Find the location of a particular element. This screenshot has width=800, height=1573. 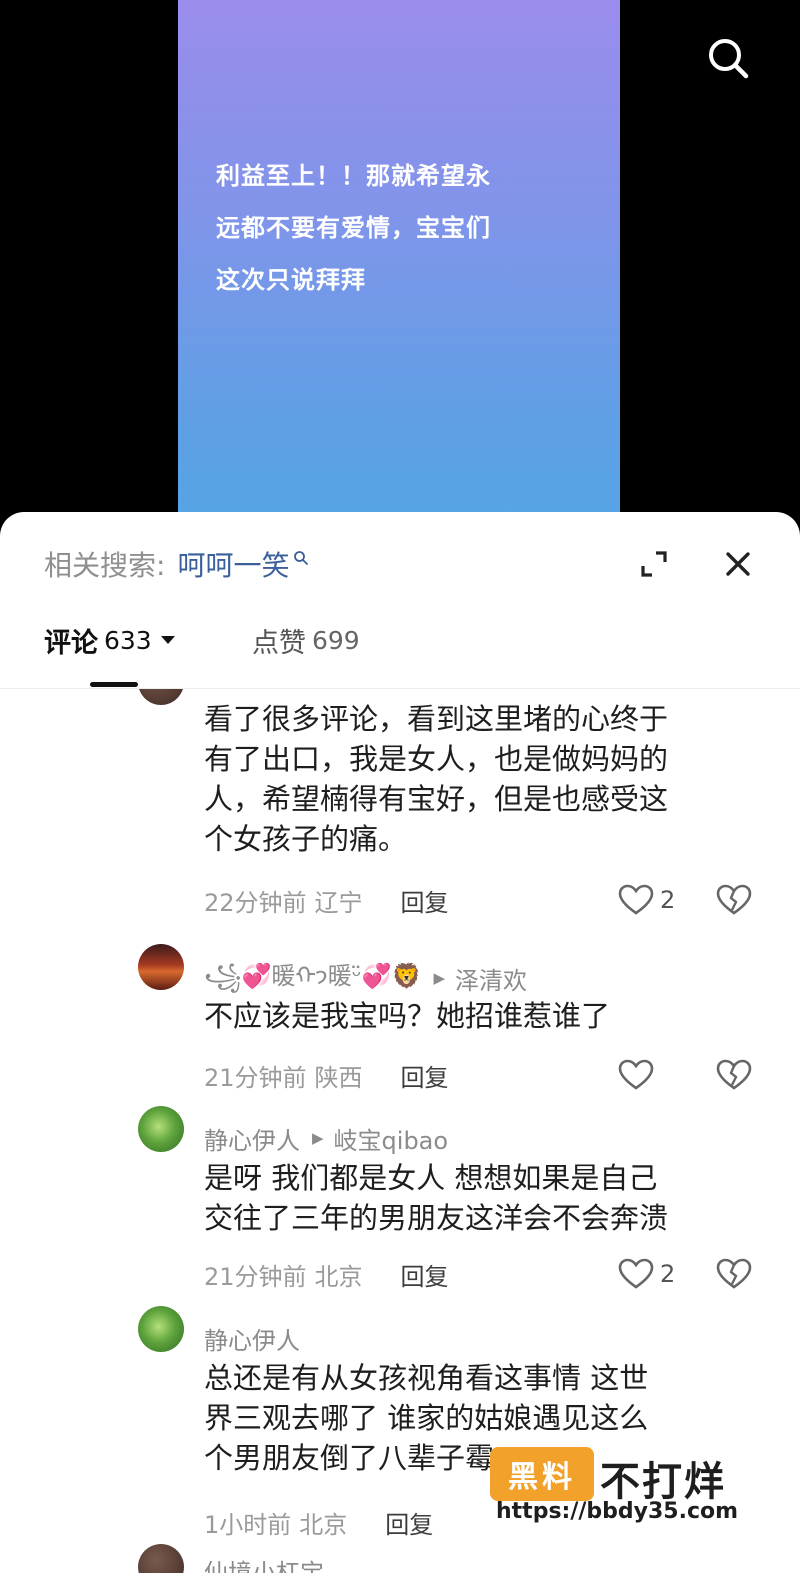

comment-line: 交往了三年的男朋友这洋会不会奔溃 is located at coordinates (436, 1218).